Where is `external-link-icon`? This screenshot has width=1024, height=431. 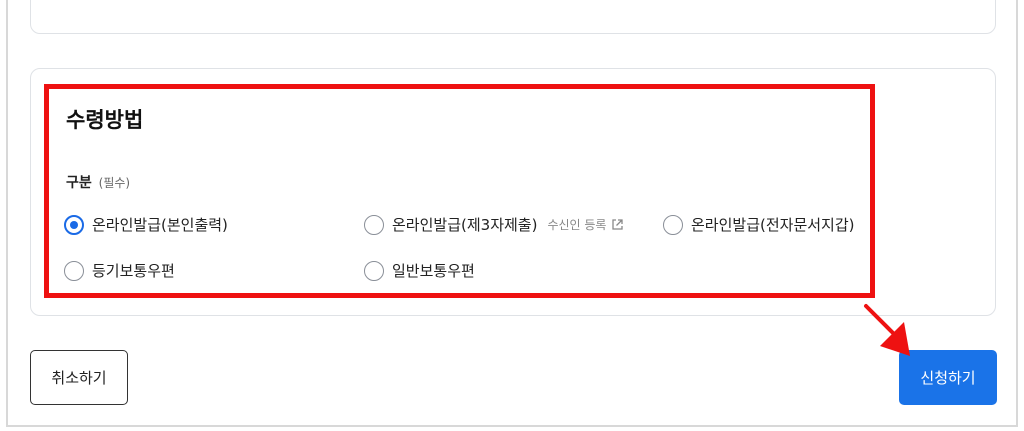
external-link-icon is located at coordinates (618, 224).